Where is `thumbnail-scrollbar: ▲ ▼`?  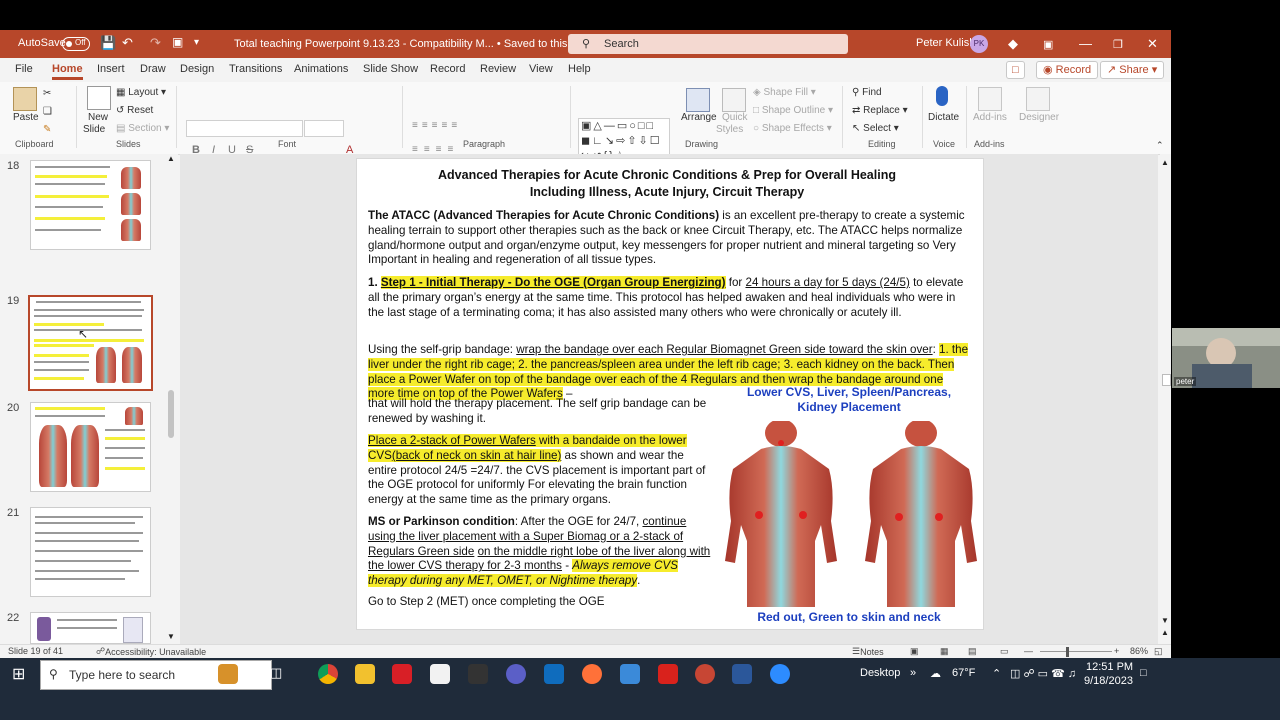
thumbnail-scrollbar: ▲ ▼ is located at coordinates (171, 399).